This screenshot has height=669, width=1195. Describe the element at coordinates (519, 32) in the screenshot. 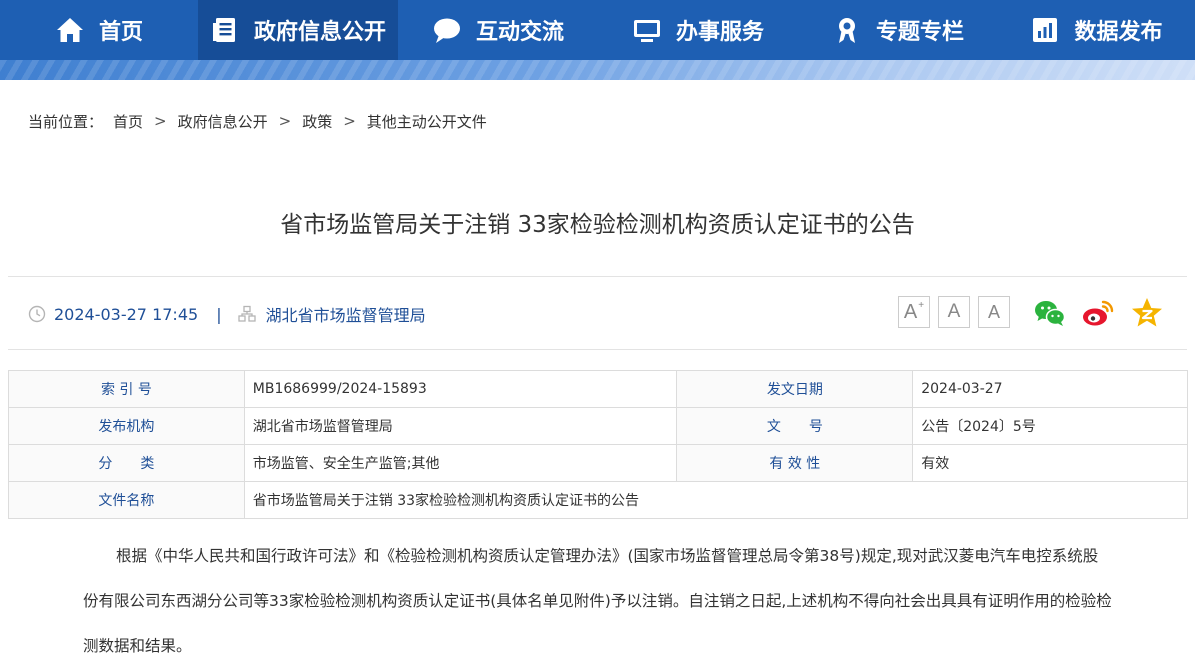

I see `nav-item-label: 互动交流` at that location.